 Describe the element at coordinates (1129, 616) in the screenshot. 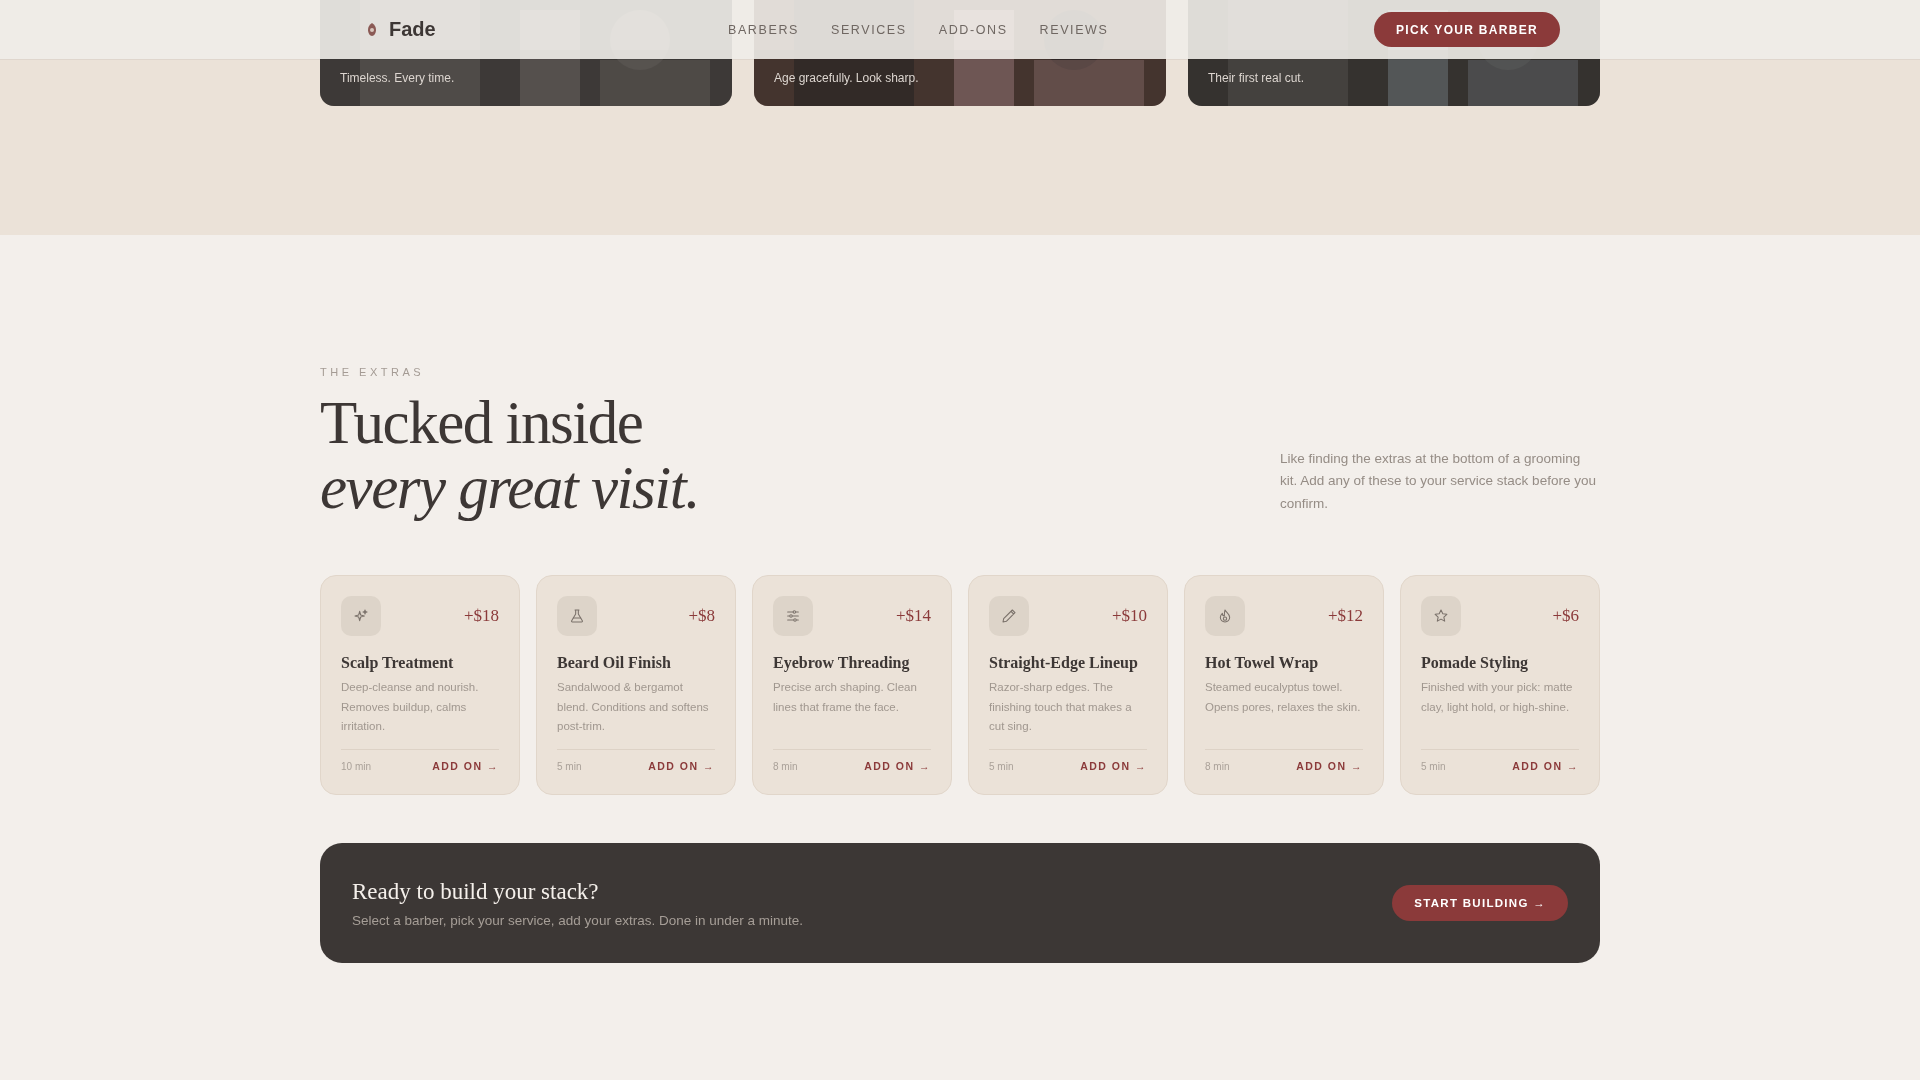

I see `addon-price: +$10` at that location.